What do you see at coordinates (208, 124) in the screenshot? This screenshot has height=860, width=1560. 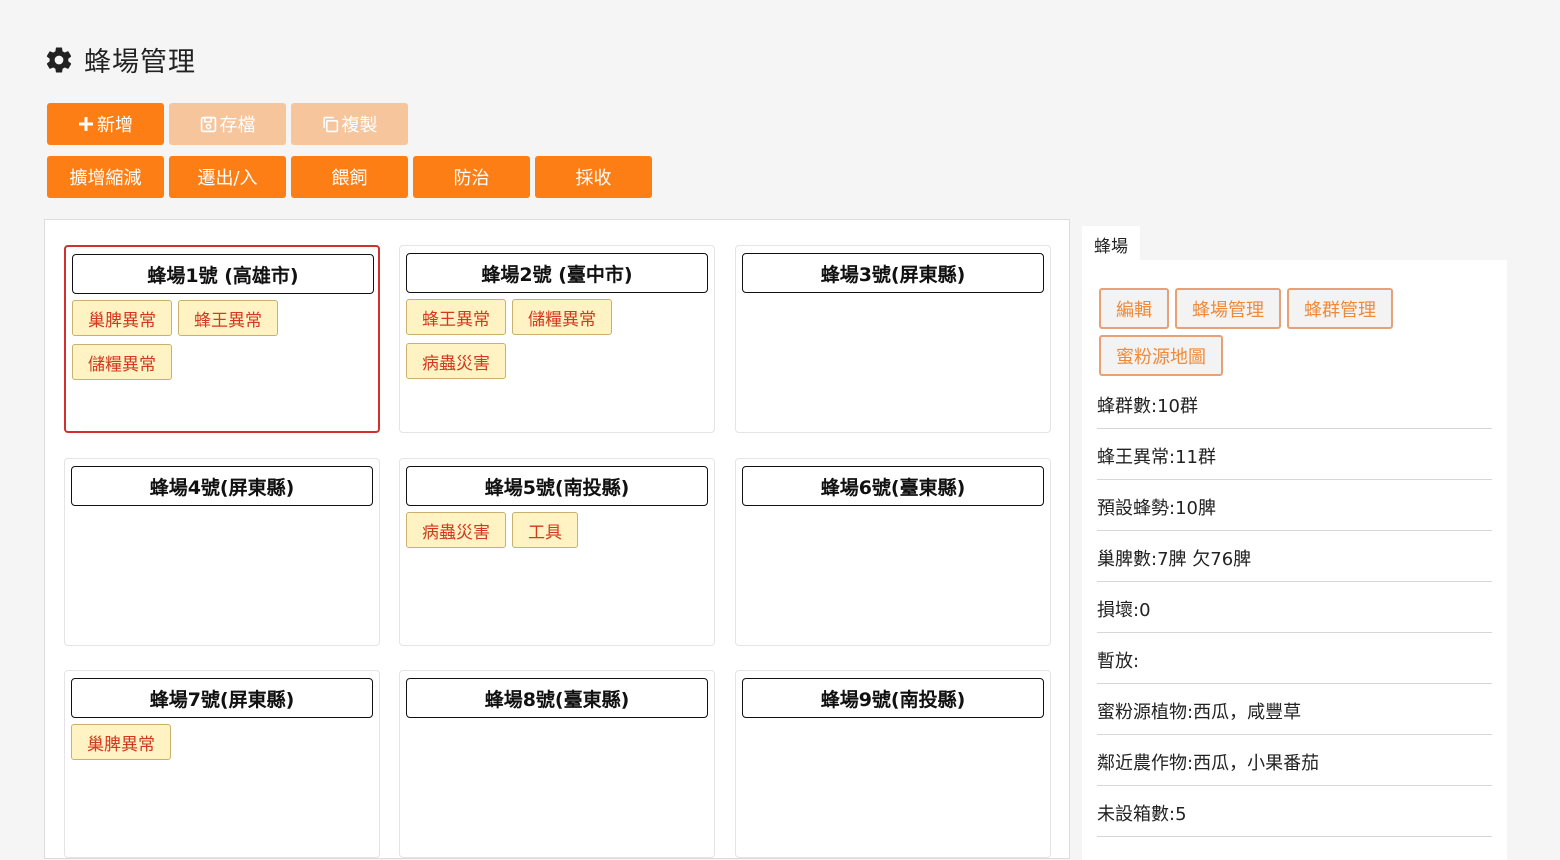 I see `save-icon` at bounding box center [208, 124].